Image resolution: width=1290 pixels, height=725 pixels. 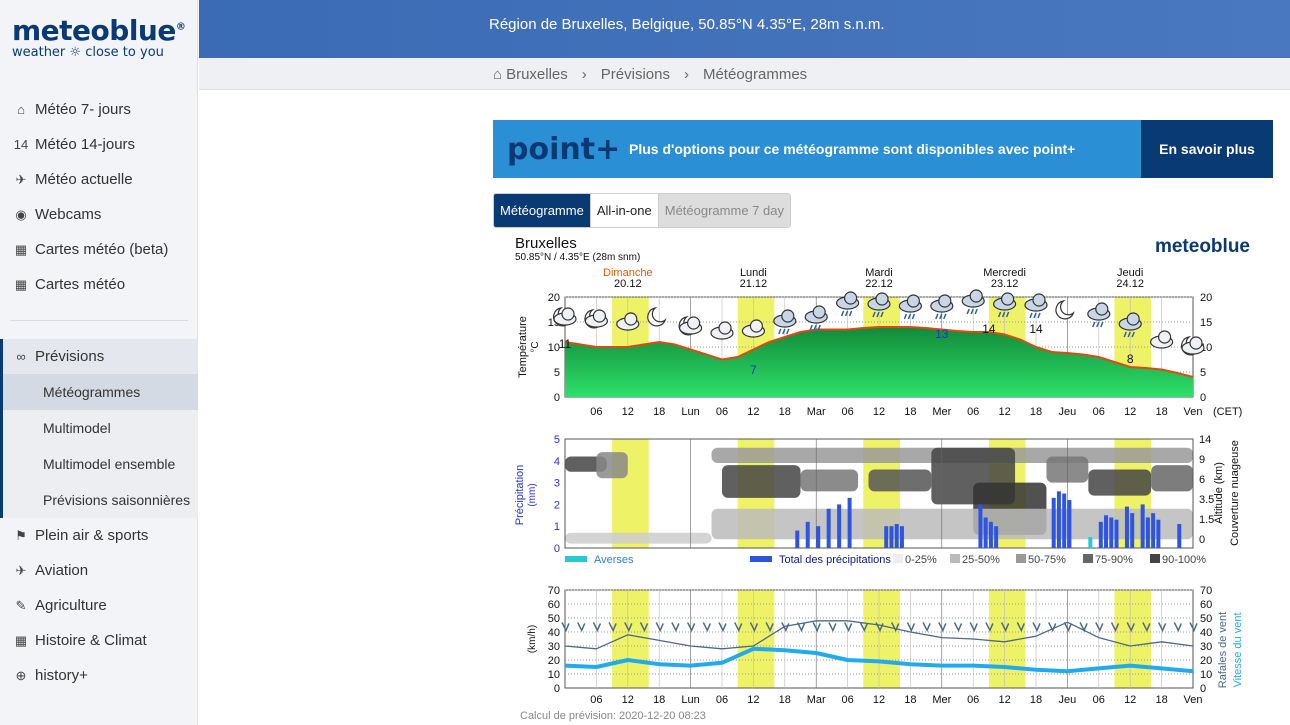 What do you see at coordinates (520, 495) in the screenshot?
I see `precip-axis-label: Précipitation` at bounding box center [520, 495].